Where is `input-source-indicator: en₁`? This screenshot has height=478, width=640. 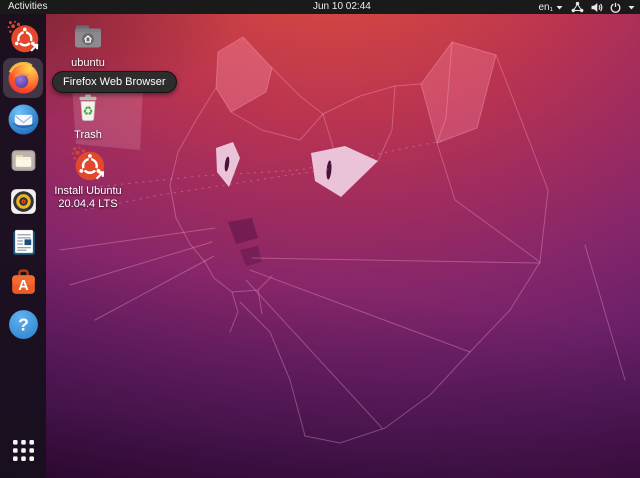 input-source-indicator: en₁ is located at coordinates (551, 7).